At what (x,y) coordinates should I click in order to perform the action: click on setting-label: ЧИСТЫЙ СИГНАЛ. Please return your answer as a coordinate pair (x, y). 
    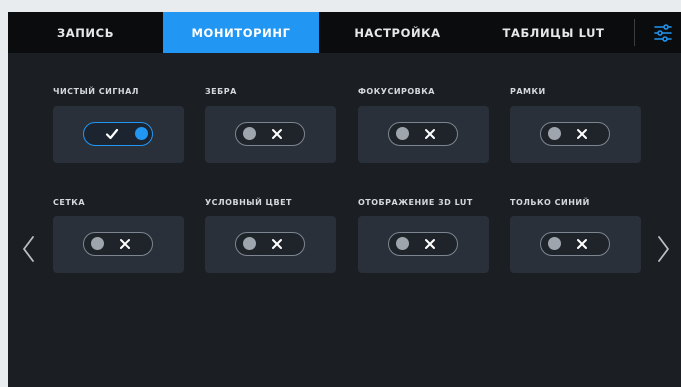
    Looking at the image, I should click on (96, 91).